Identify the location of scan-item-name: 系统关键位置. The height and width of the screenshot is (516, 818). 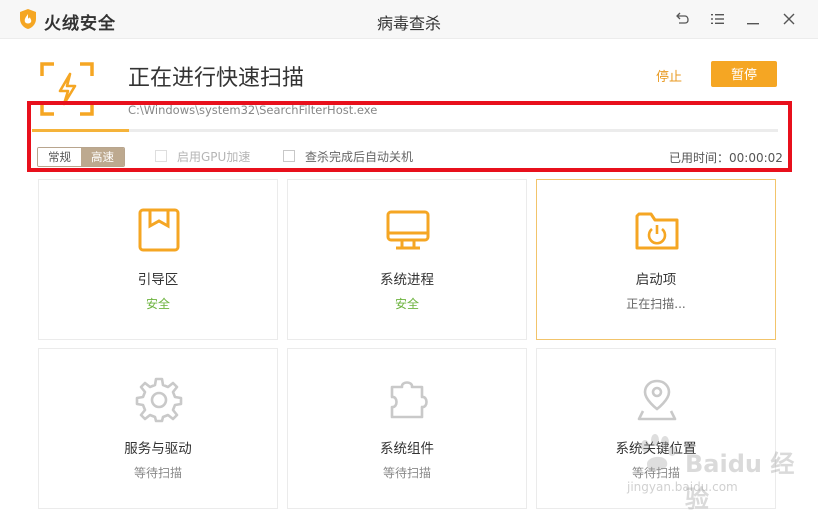
(656, 449).